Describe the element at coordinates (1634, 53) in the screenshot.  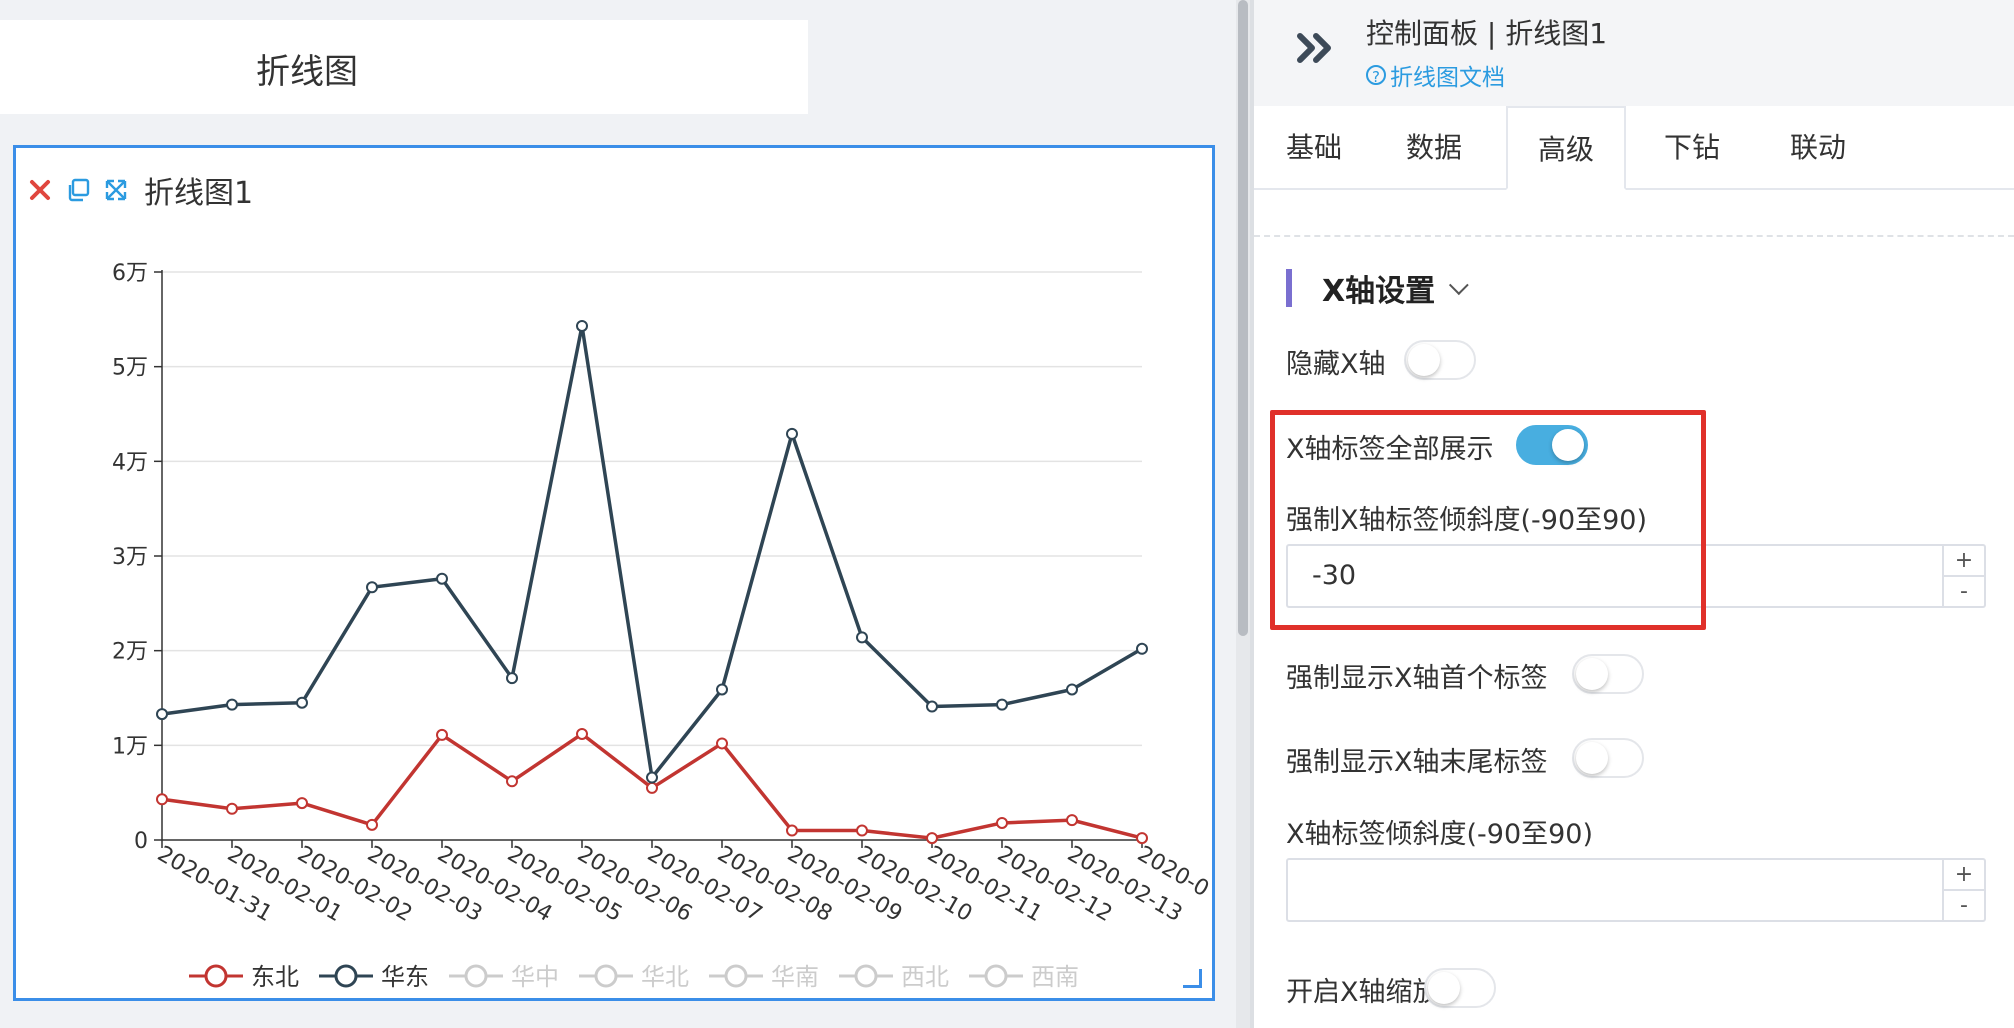
I see `panel-header: 控制面板 | 折线图1 ? 折线图文档` at that location.